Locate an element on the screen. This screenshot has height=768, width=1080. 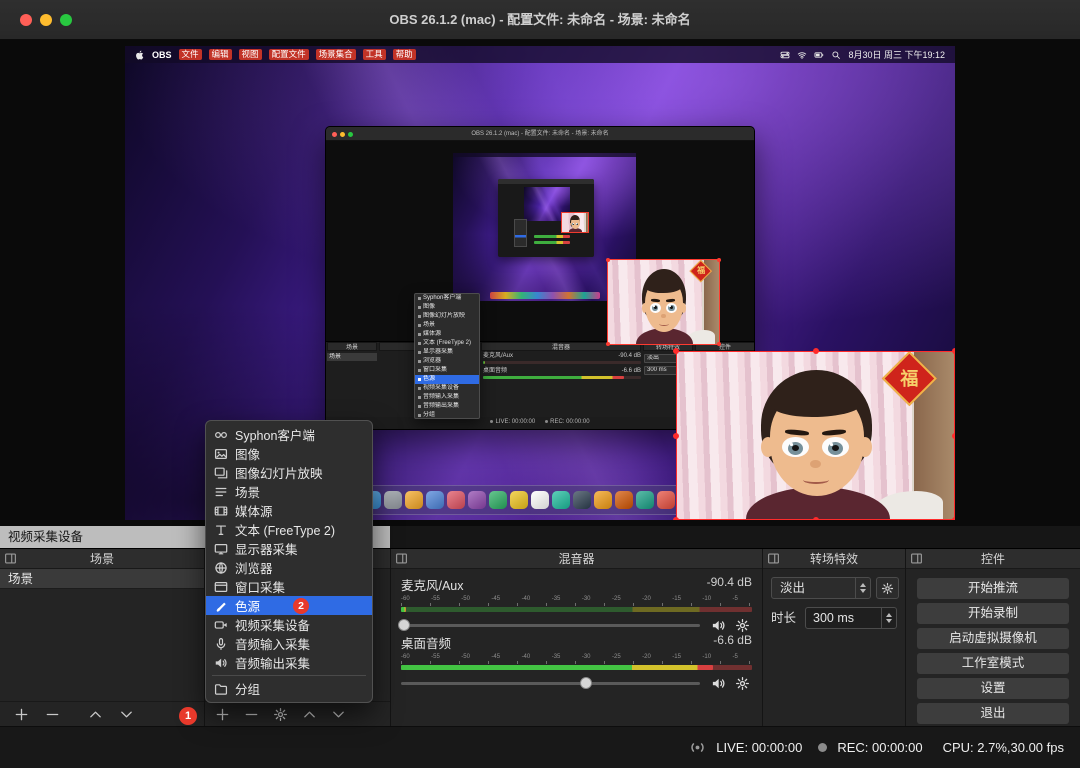
start-recording-button: 开始录制 is located at coordinates (993, 613).